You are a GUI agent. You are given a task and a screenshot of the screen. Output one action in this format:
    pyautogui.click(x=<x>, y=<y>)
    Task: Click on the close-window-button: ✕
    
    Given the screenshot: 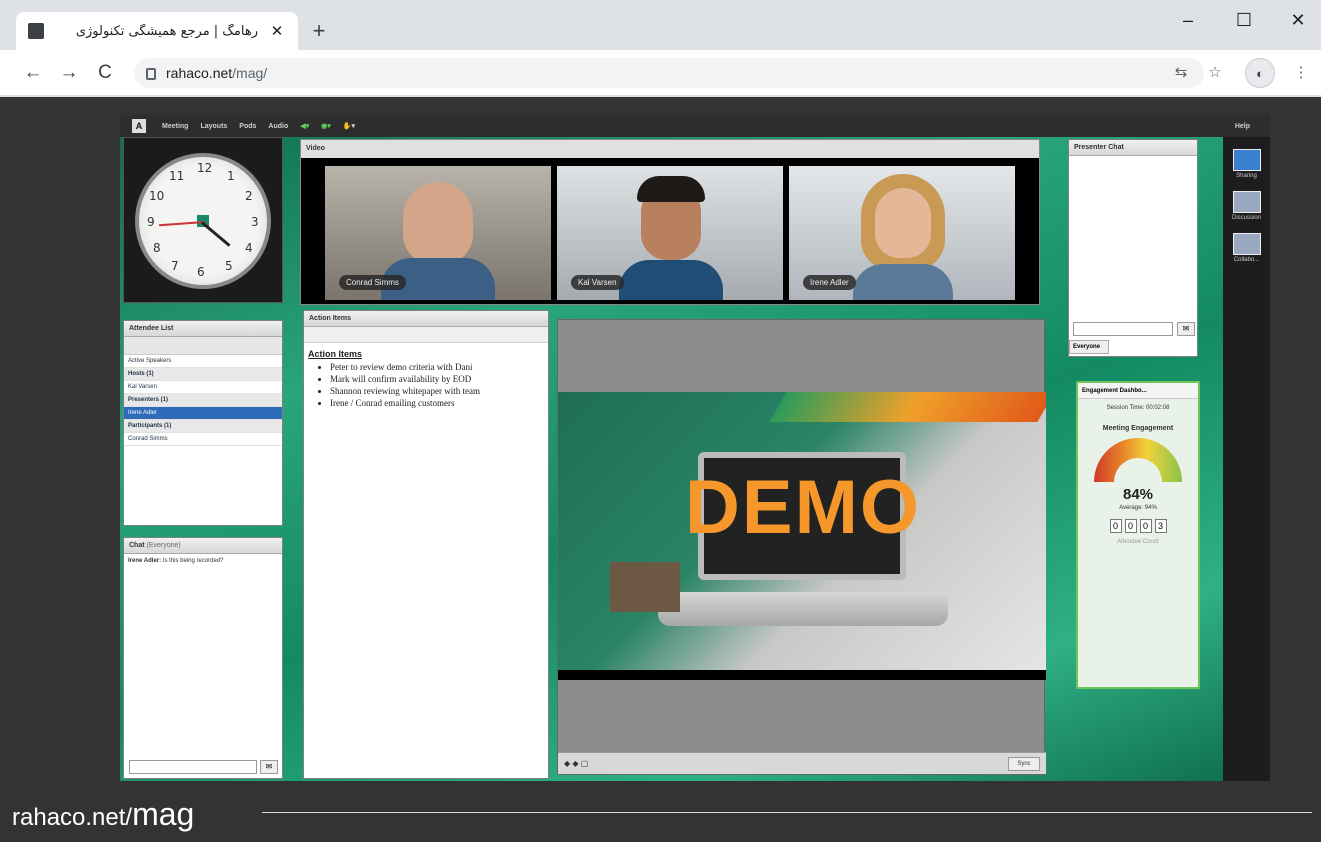 What is the action you would take?
    pyautogui.click(x=1298, y=20)
    